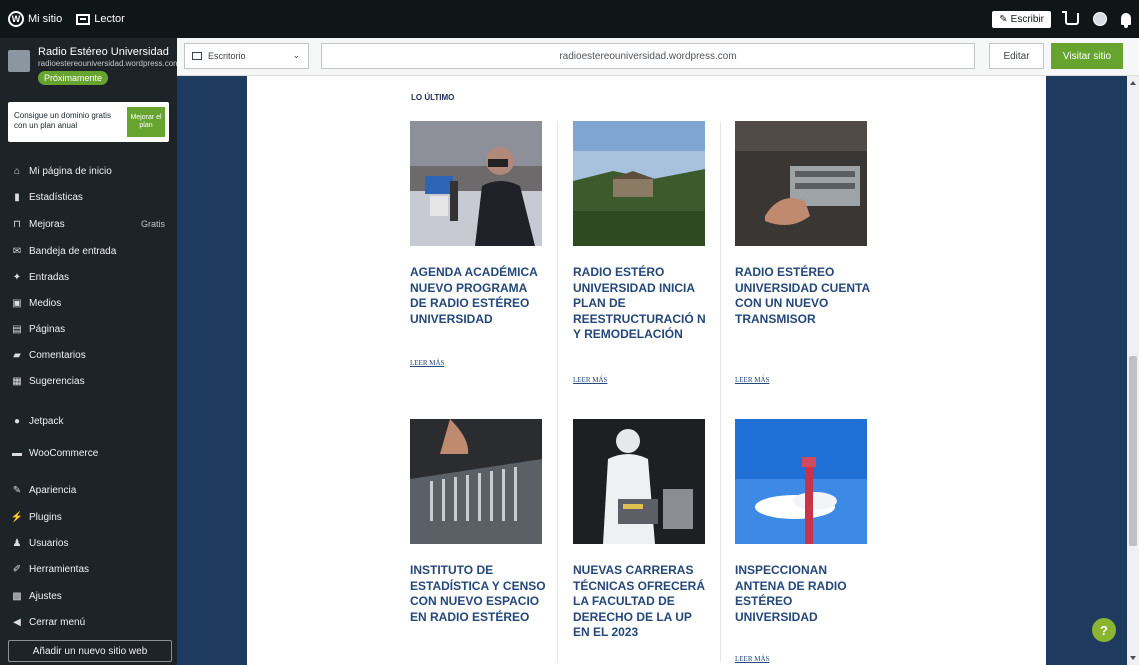 Image resolution: width=1139 pixels, height=665 pixels. Describe the element at coordinates (88, 543) in the screenshot. I see `sidebar-item-users: ♟ Usuarios` at that location.